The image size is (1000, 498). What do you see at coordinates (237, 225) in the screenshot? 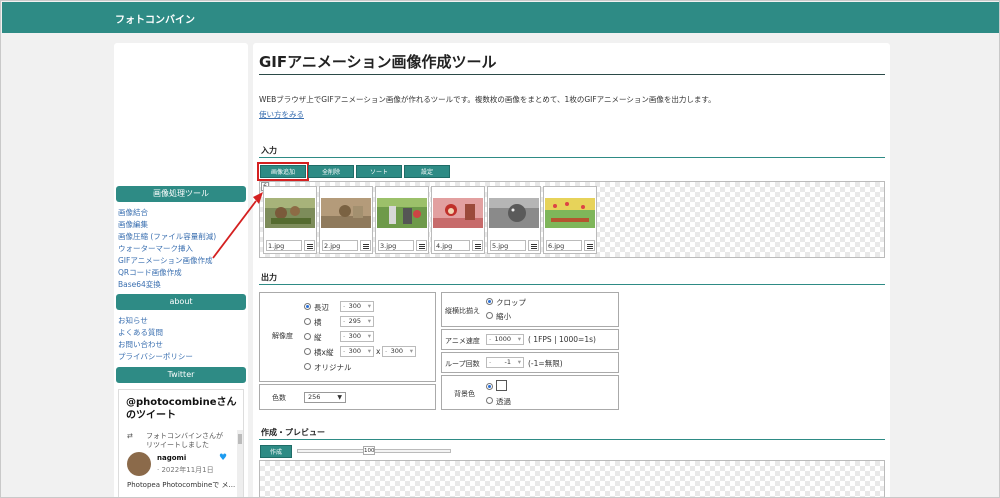
I see `annotation-arrow-icon` at bounding box center [237, 225].